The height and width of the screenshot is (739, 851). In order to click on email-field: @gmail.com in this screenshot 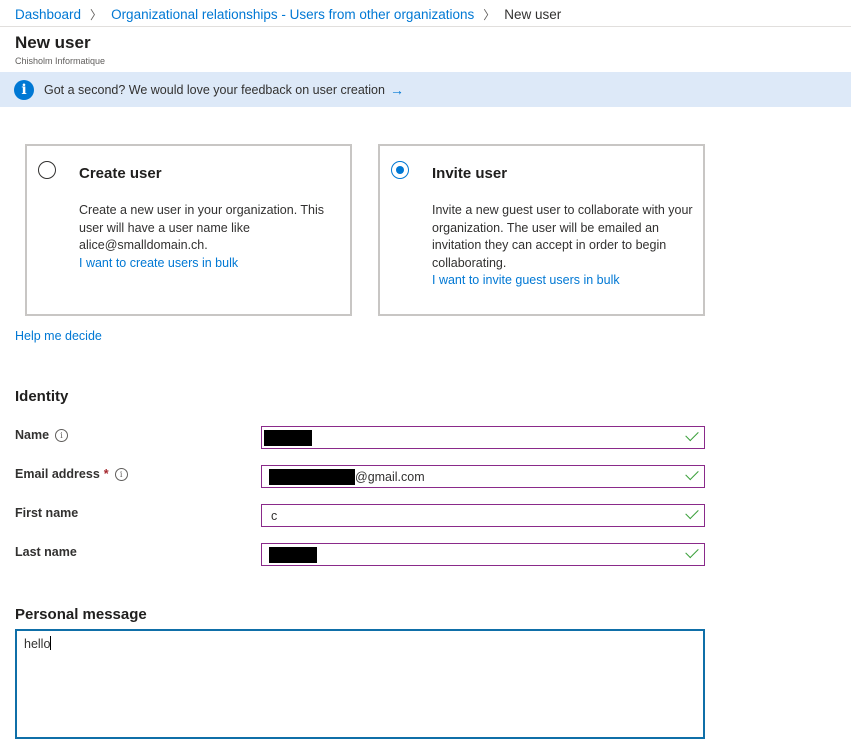, I will do `click(483, 476)`.